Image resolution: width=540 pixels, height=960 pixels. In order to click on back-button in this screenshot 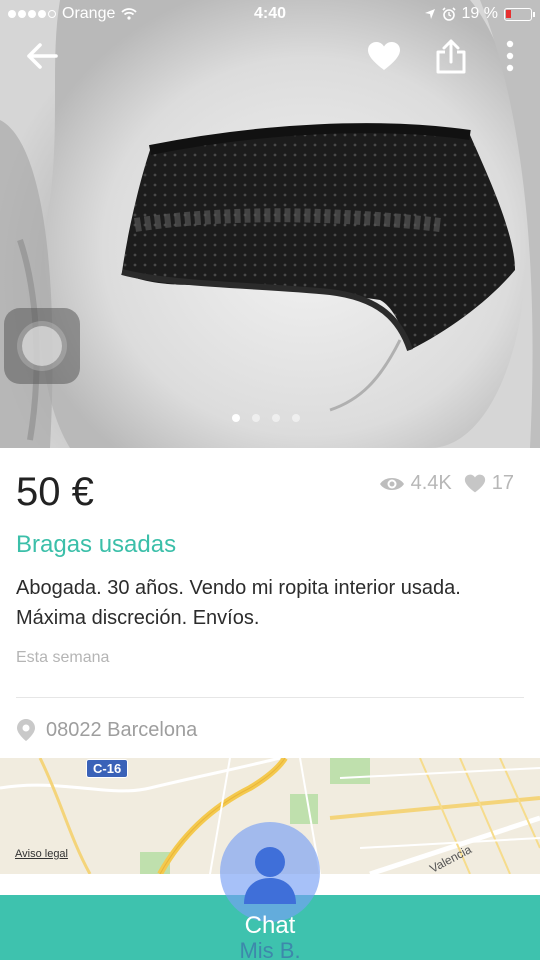, I will do `click(42, 56)`.